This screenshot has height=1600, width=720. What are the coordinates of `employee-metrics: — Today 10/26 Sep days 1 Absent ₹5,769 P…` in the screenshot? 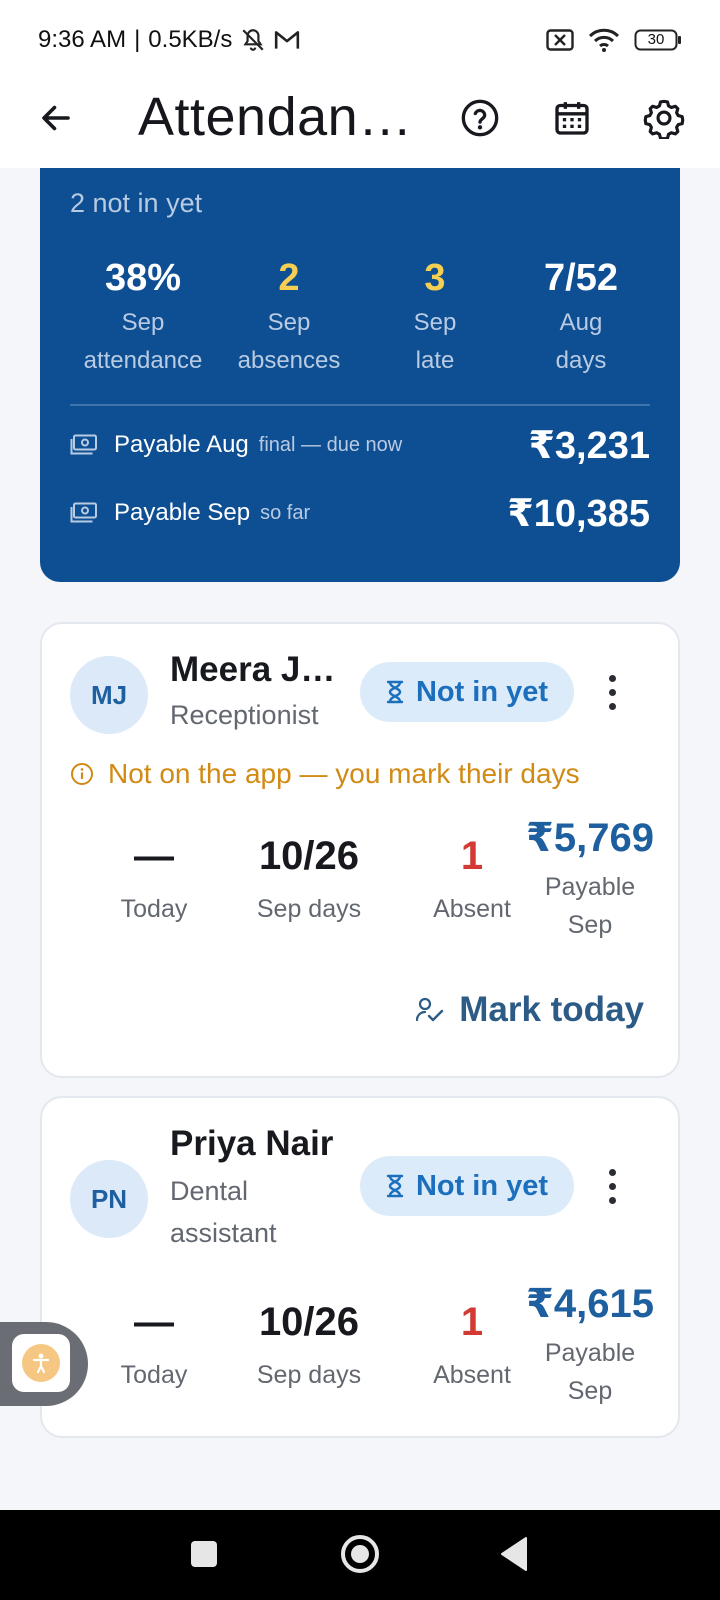 It's located at (363, 893).